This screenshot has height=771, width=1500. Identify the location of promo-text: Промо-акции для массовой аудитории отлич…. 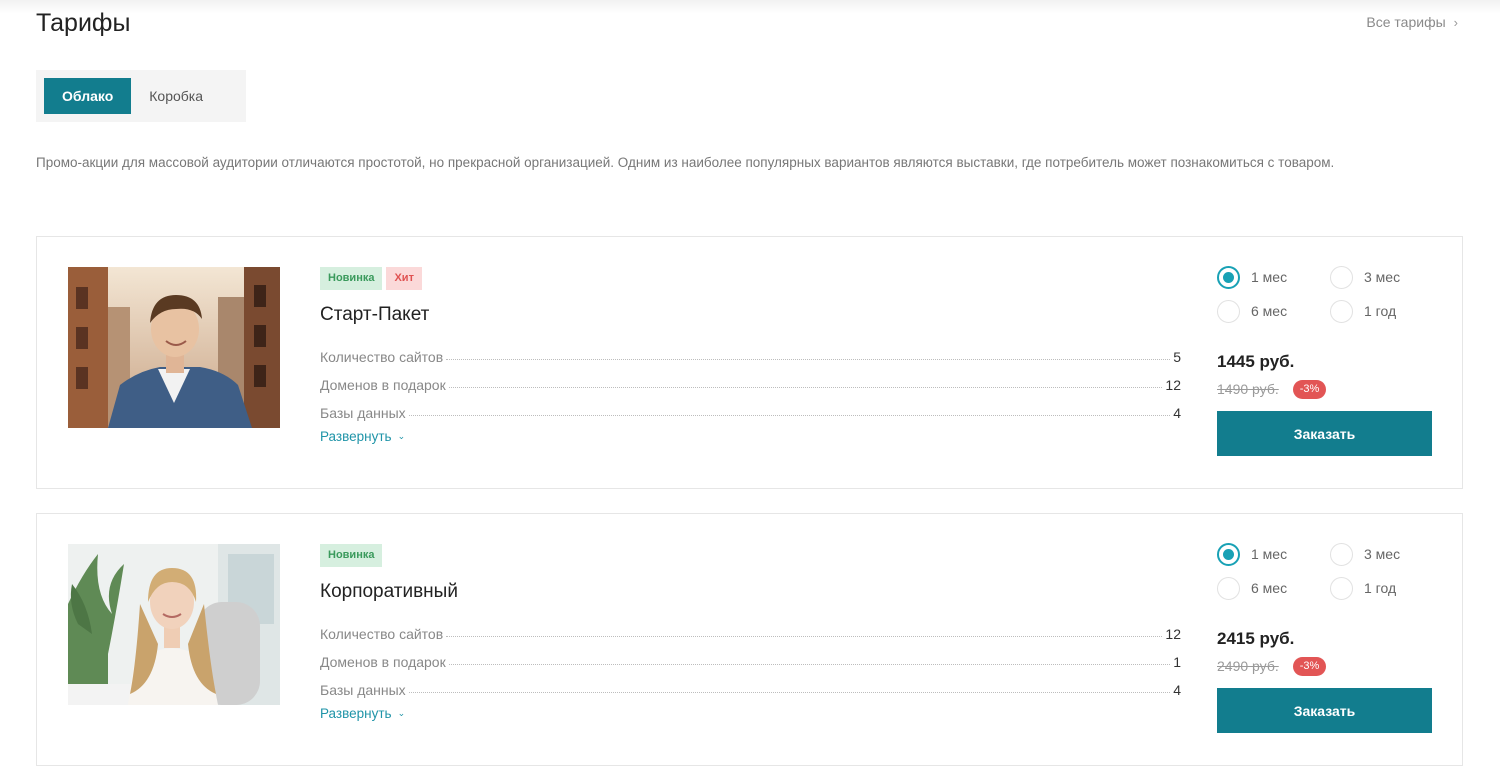
(685, 162).